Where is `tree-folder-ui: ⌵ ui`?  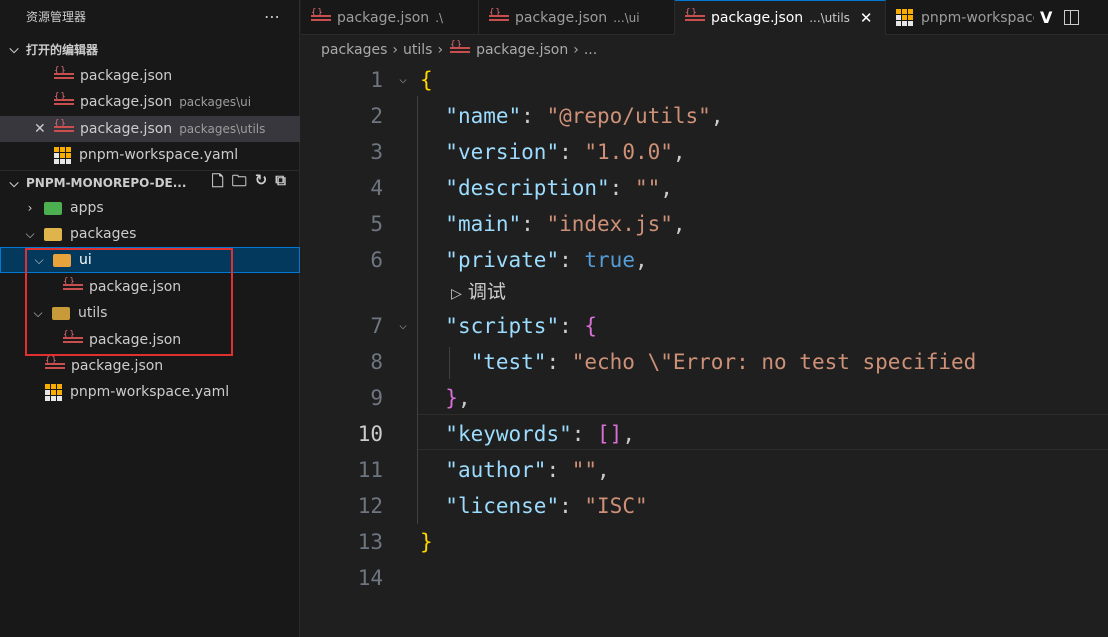
tree-folder-ui: ⌵ ui is located at coordinates (150, 260).